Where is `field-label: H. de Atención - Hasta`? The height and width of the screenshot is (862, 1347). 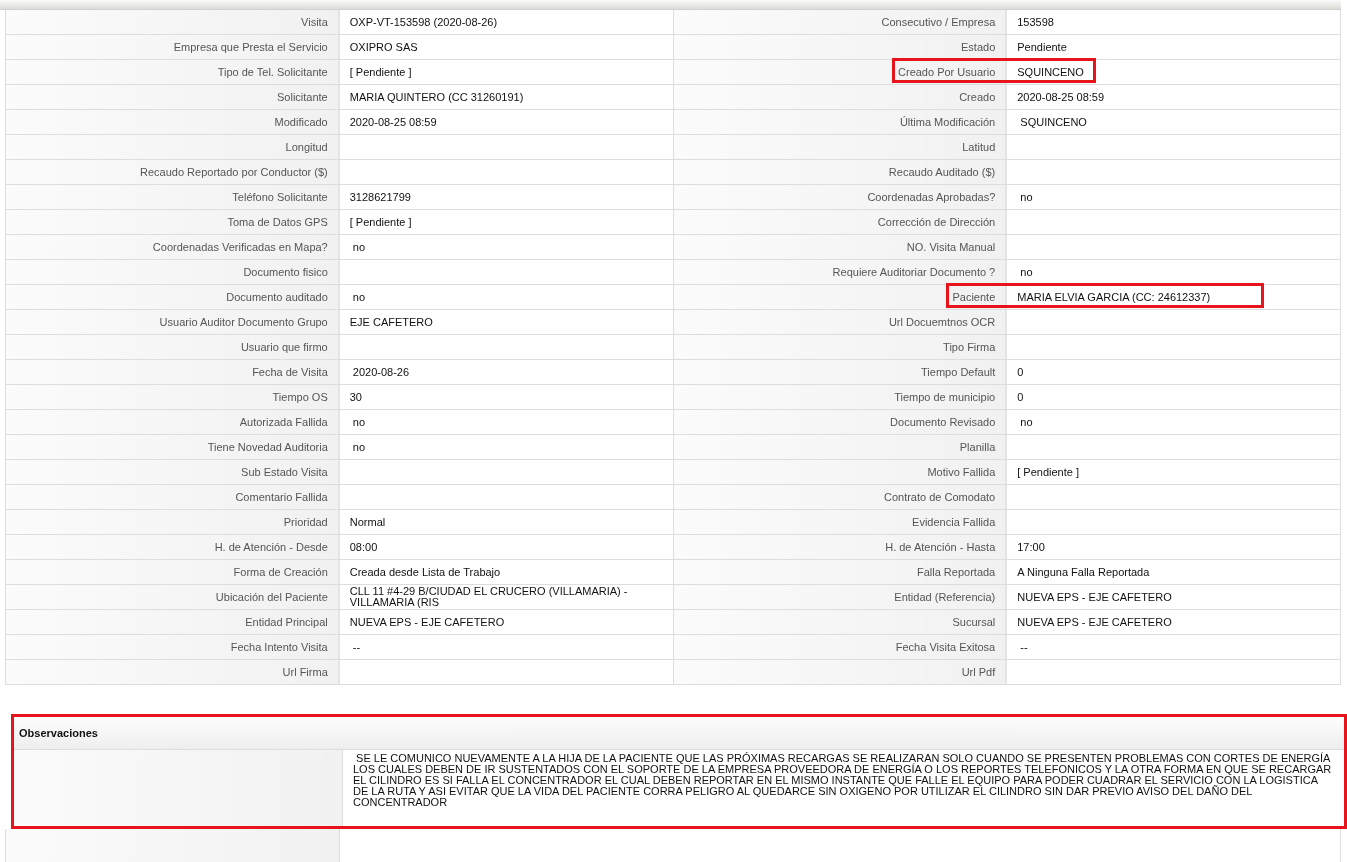 field-label: H. de Atención - Hasta is located at coordinates (840, 547).